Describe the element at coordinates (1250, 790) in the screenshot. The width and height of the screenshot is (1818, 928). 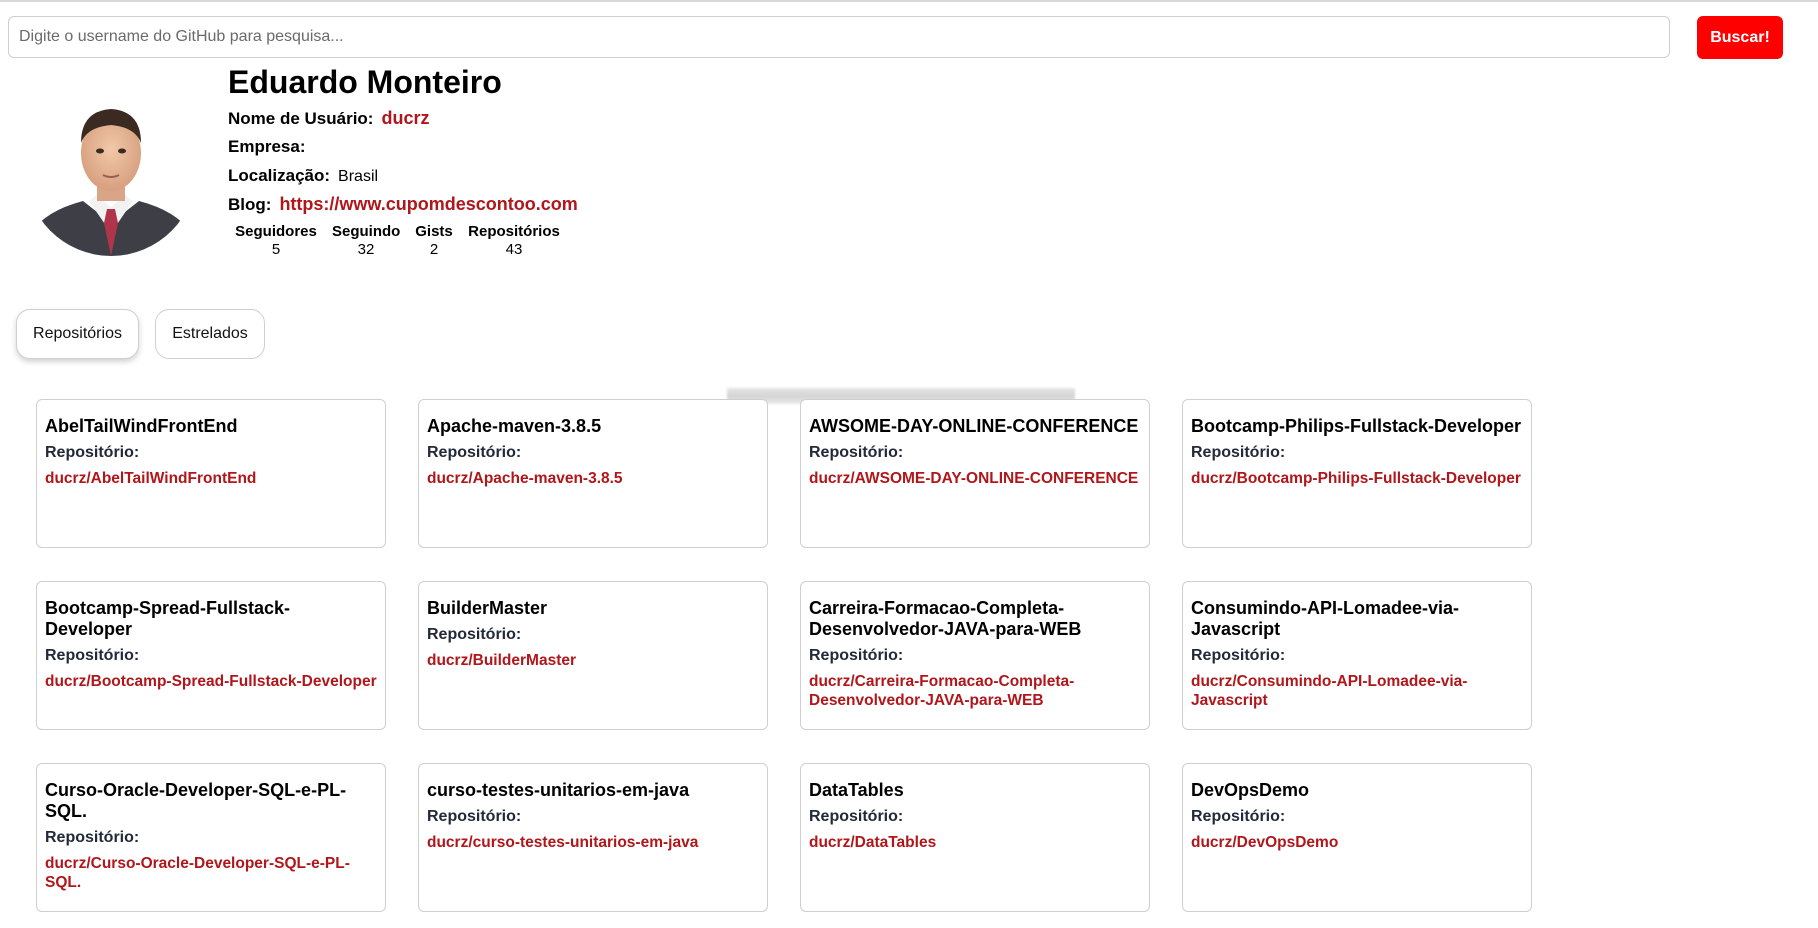
I see `repo-name: DevOpsDemo` at that location.